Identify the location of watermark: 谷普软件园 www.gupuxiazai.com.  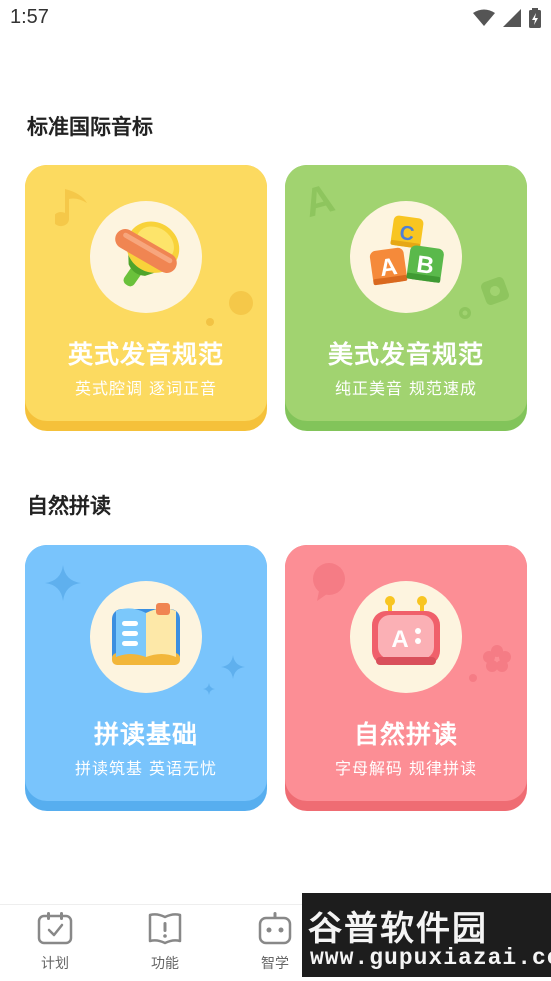
(426, 935).